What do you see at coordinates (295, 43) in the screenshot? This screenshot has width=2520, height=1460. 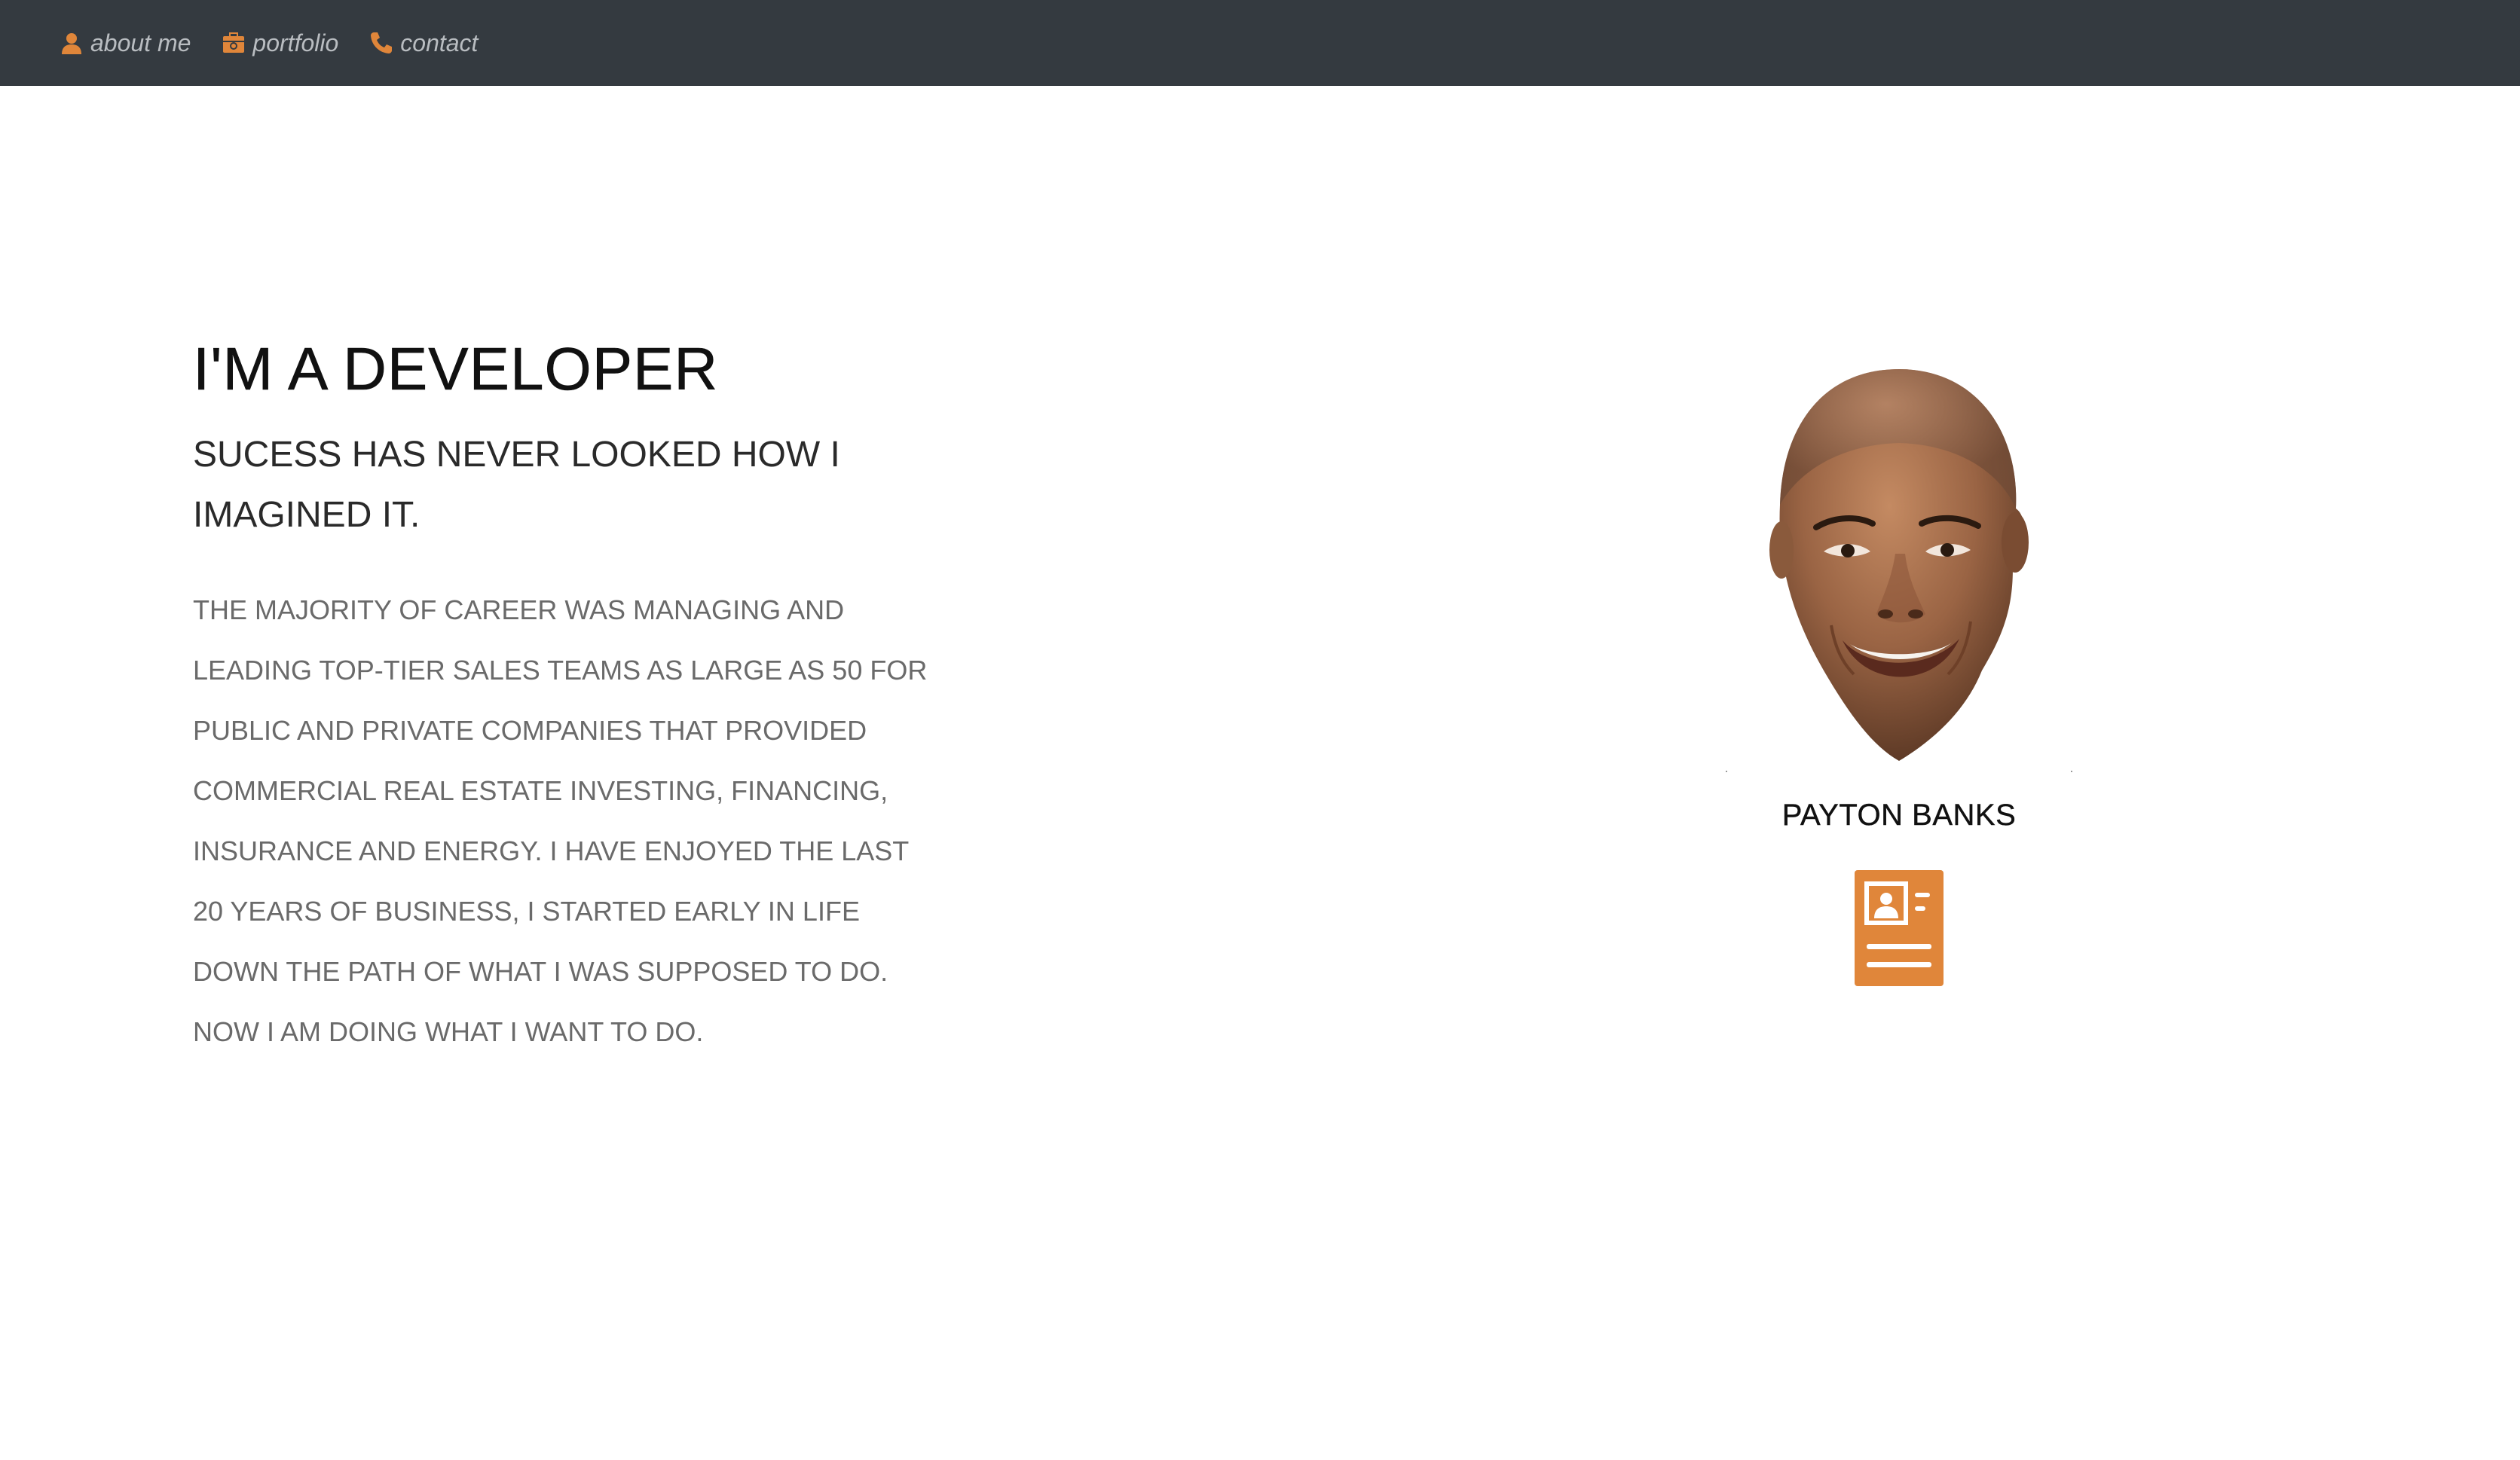 I see `nav-label-portfolio: portfolio` at bounding box center [295, 43].